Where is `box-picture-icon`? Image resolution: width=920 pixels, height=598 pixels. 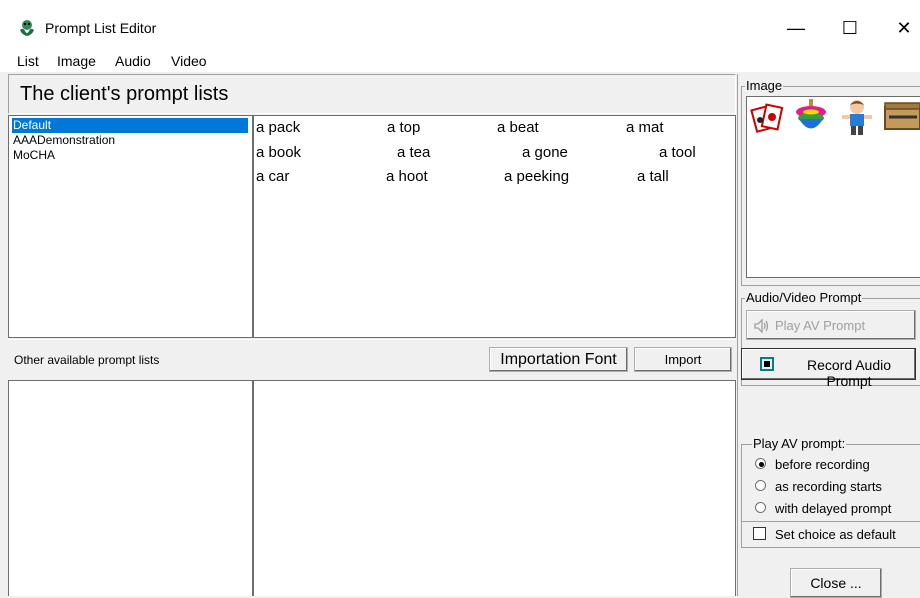 box-picture-icon is located at coordinates (901, 117).